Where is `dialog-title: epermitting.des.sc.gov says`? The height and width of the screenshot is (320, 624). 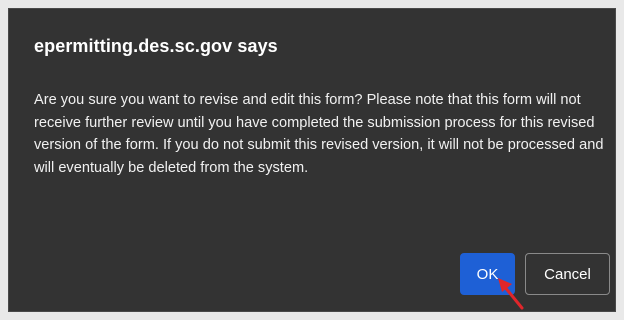
dialog-title: epermitting.des.sc.gov says is located at coordinates (156, 46).